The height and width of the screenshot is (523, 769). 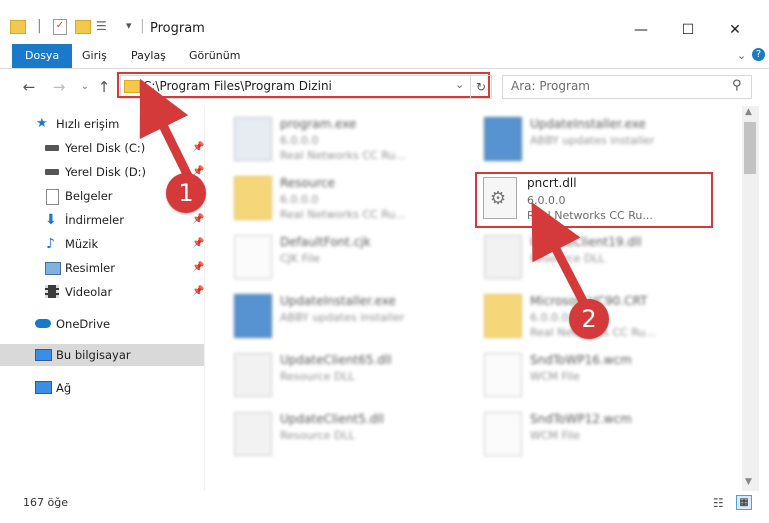 I want to click on callout-1: 1, so click(x=186, y=193).